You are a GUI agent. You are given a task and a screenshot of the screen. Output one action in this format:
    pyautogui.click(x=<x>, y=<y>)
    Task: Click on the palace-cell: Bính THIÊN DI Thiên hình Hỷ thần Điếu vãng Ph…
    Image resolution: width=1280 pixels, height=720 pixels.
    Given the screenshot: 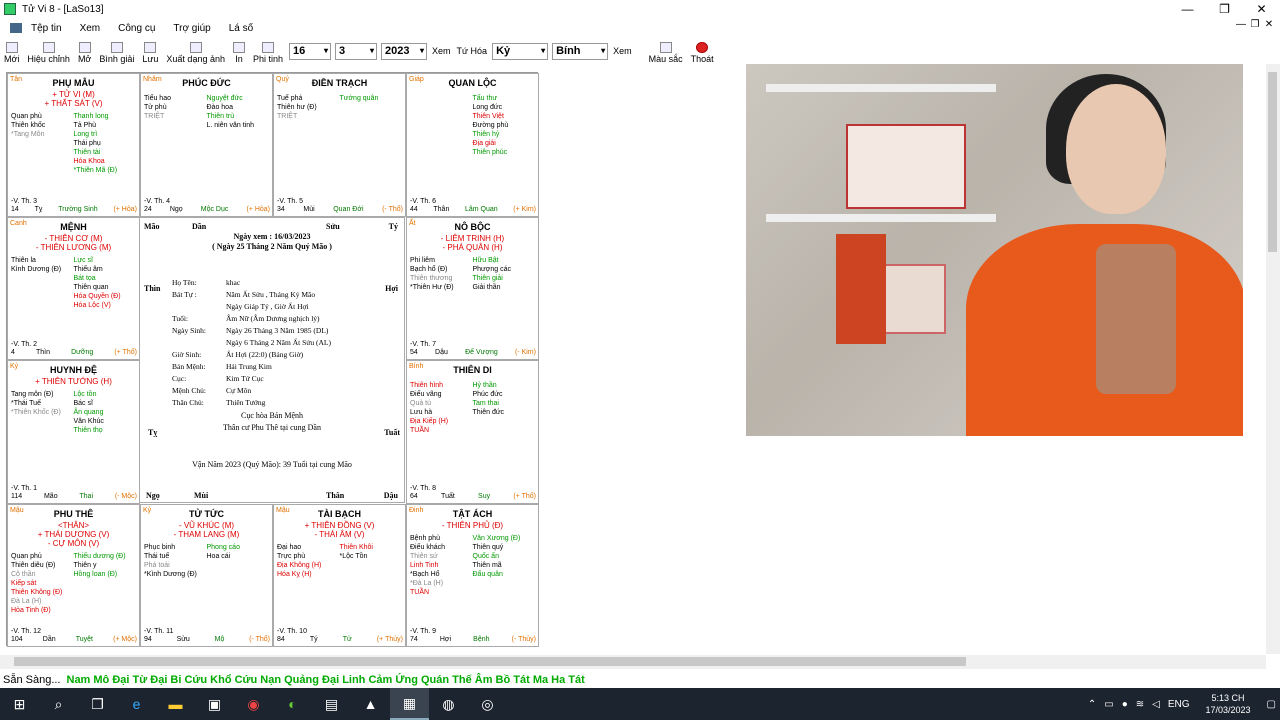 What is the action you would take?
    pyautogui.click(x=472, y=432)
    